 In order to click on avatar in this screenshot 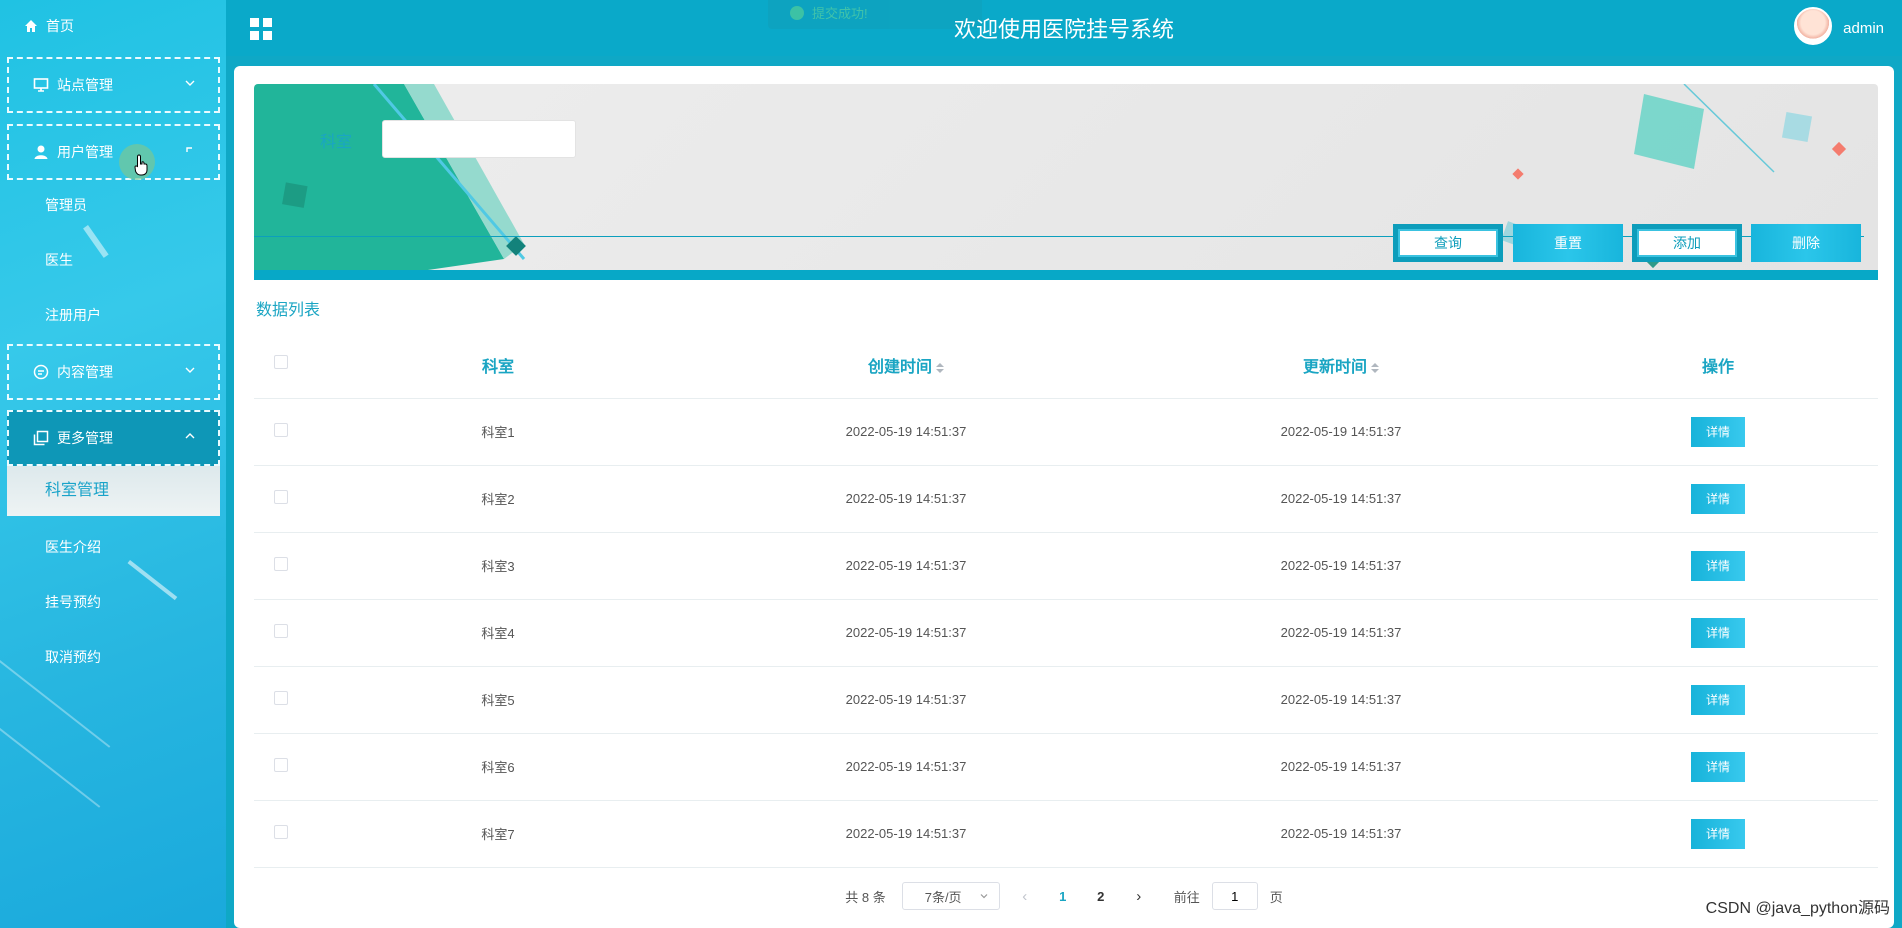, I will do `click(1813, 26)`.